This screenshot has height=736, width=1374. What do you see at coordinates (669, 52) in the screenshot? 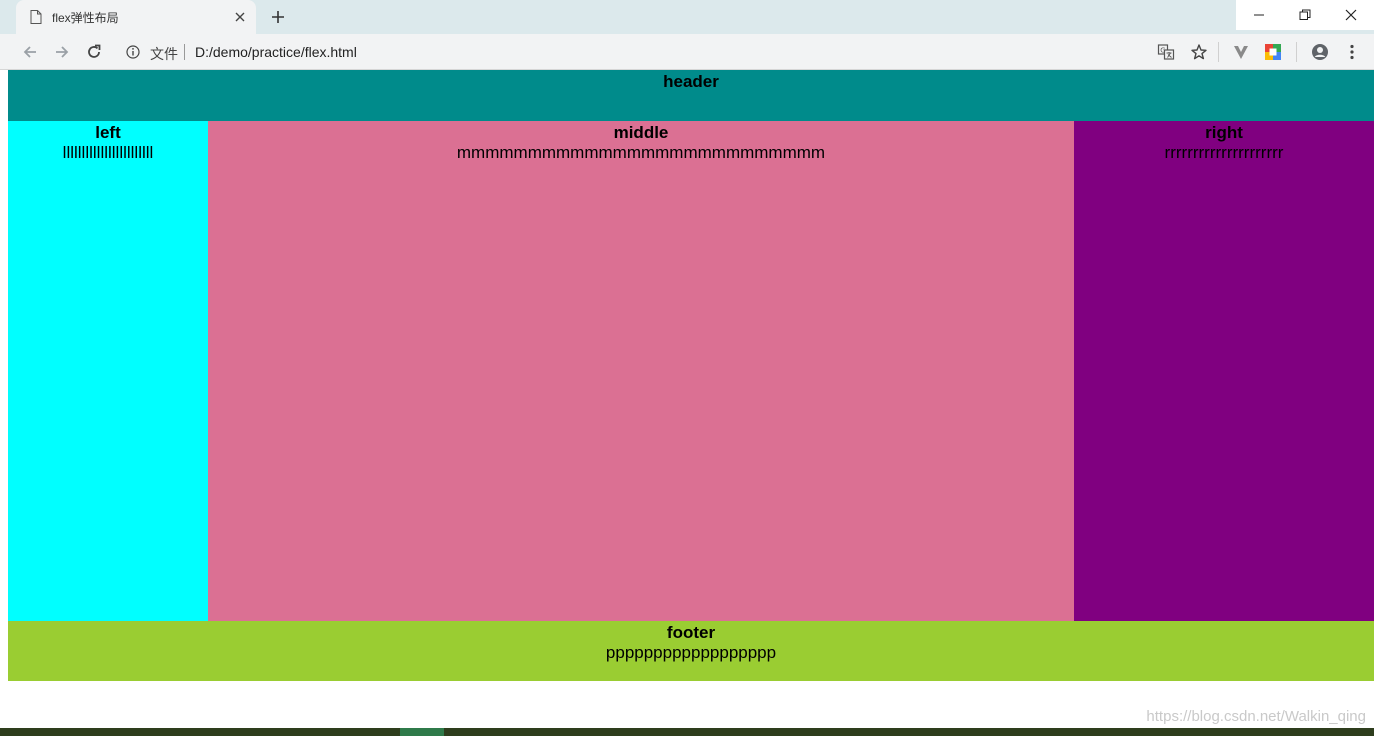
I see `address-bar: 文件 D:/demo/practice/flex.html` at bounding box center [669, 52].